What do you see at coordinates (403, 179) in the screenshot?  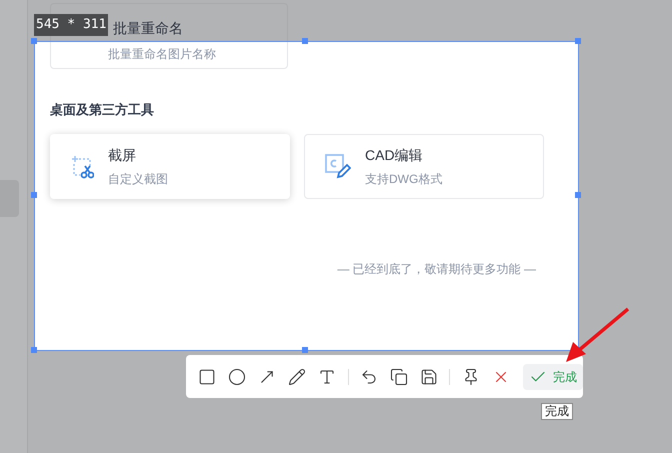 I see `card-subtitle: 支持DWG格式` at bounding box center [403, 179].